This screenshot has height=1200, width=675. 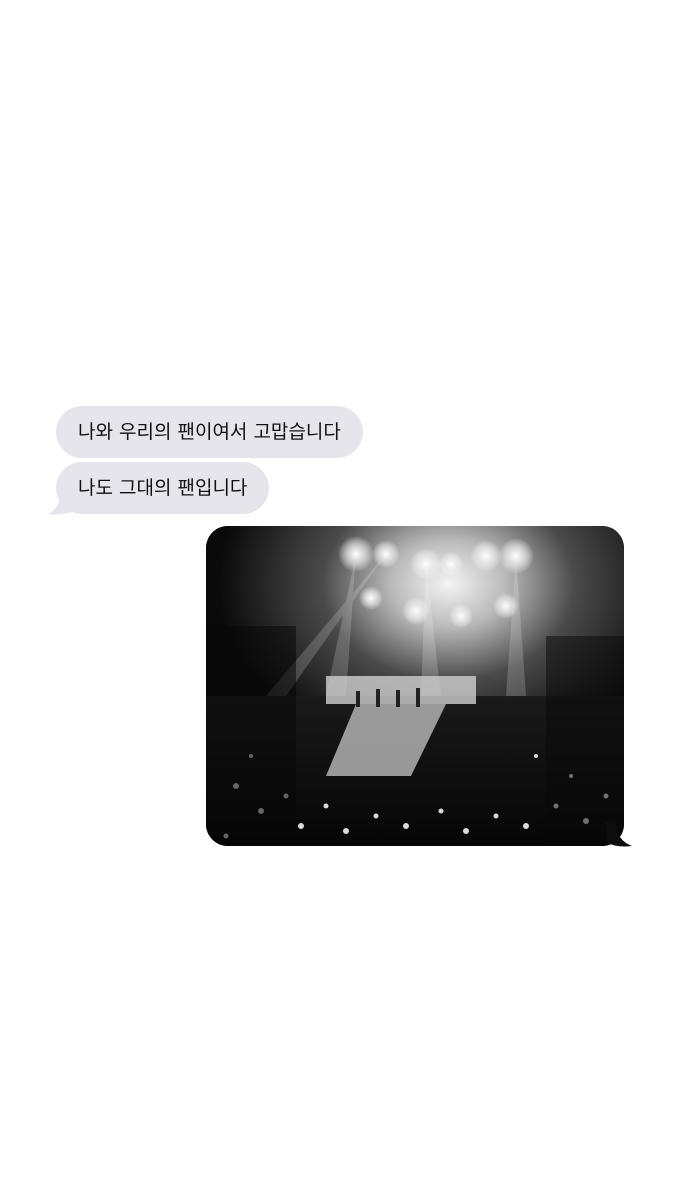 I want to click on incoming-bubble-tail, so click(x=62, y=504).